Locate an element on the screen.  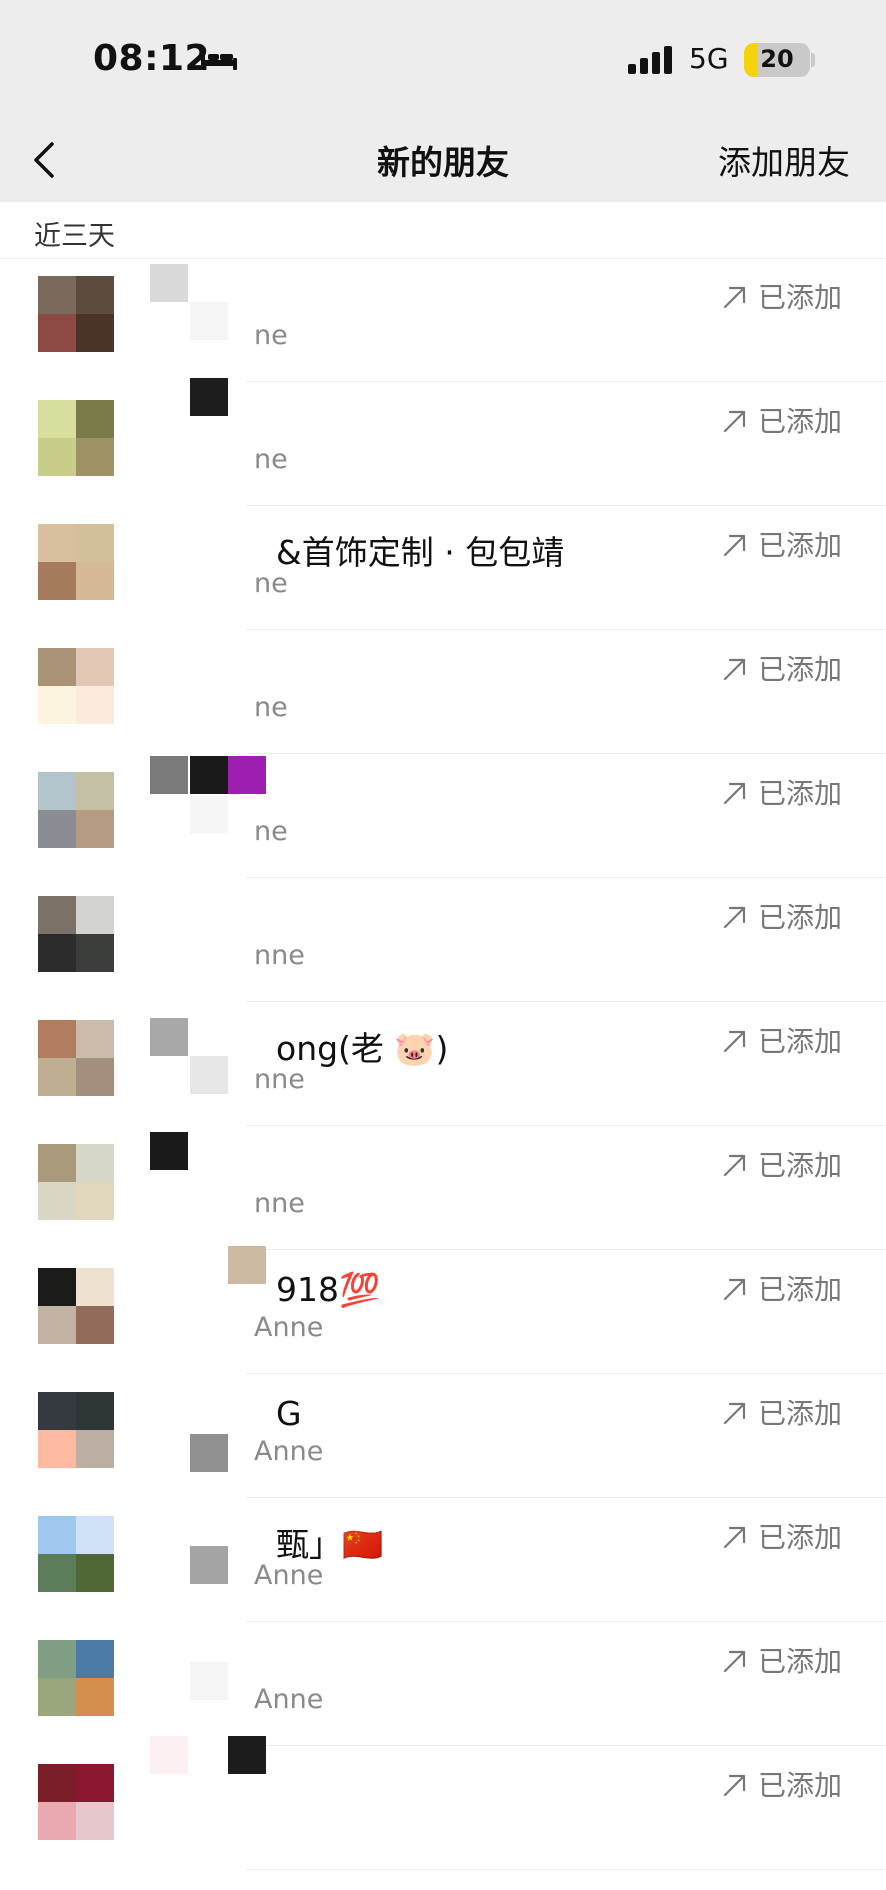
friend-row: 甄」🇨🇳 Anne 已添加 is located at coordinates (443, 1560).